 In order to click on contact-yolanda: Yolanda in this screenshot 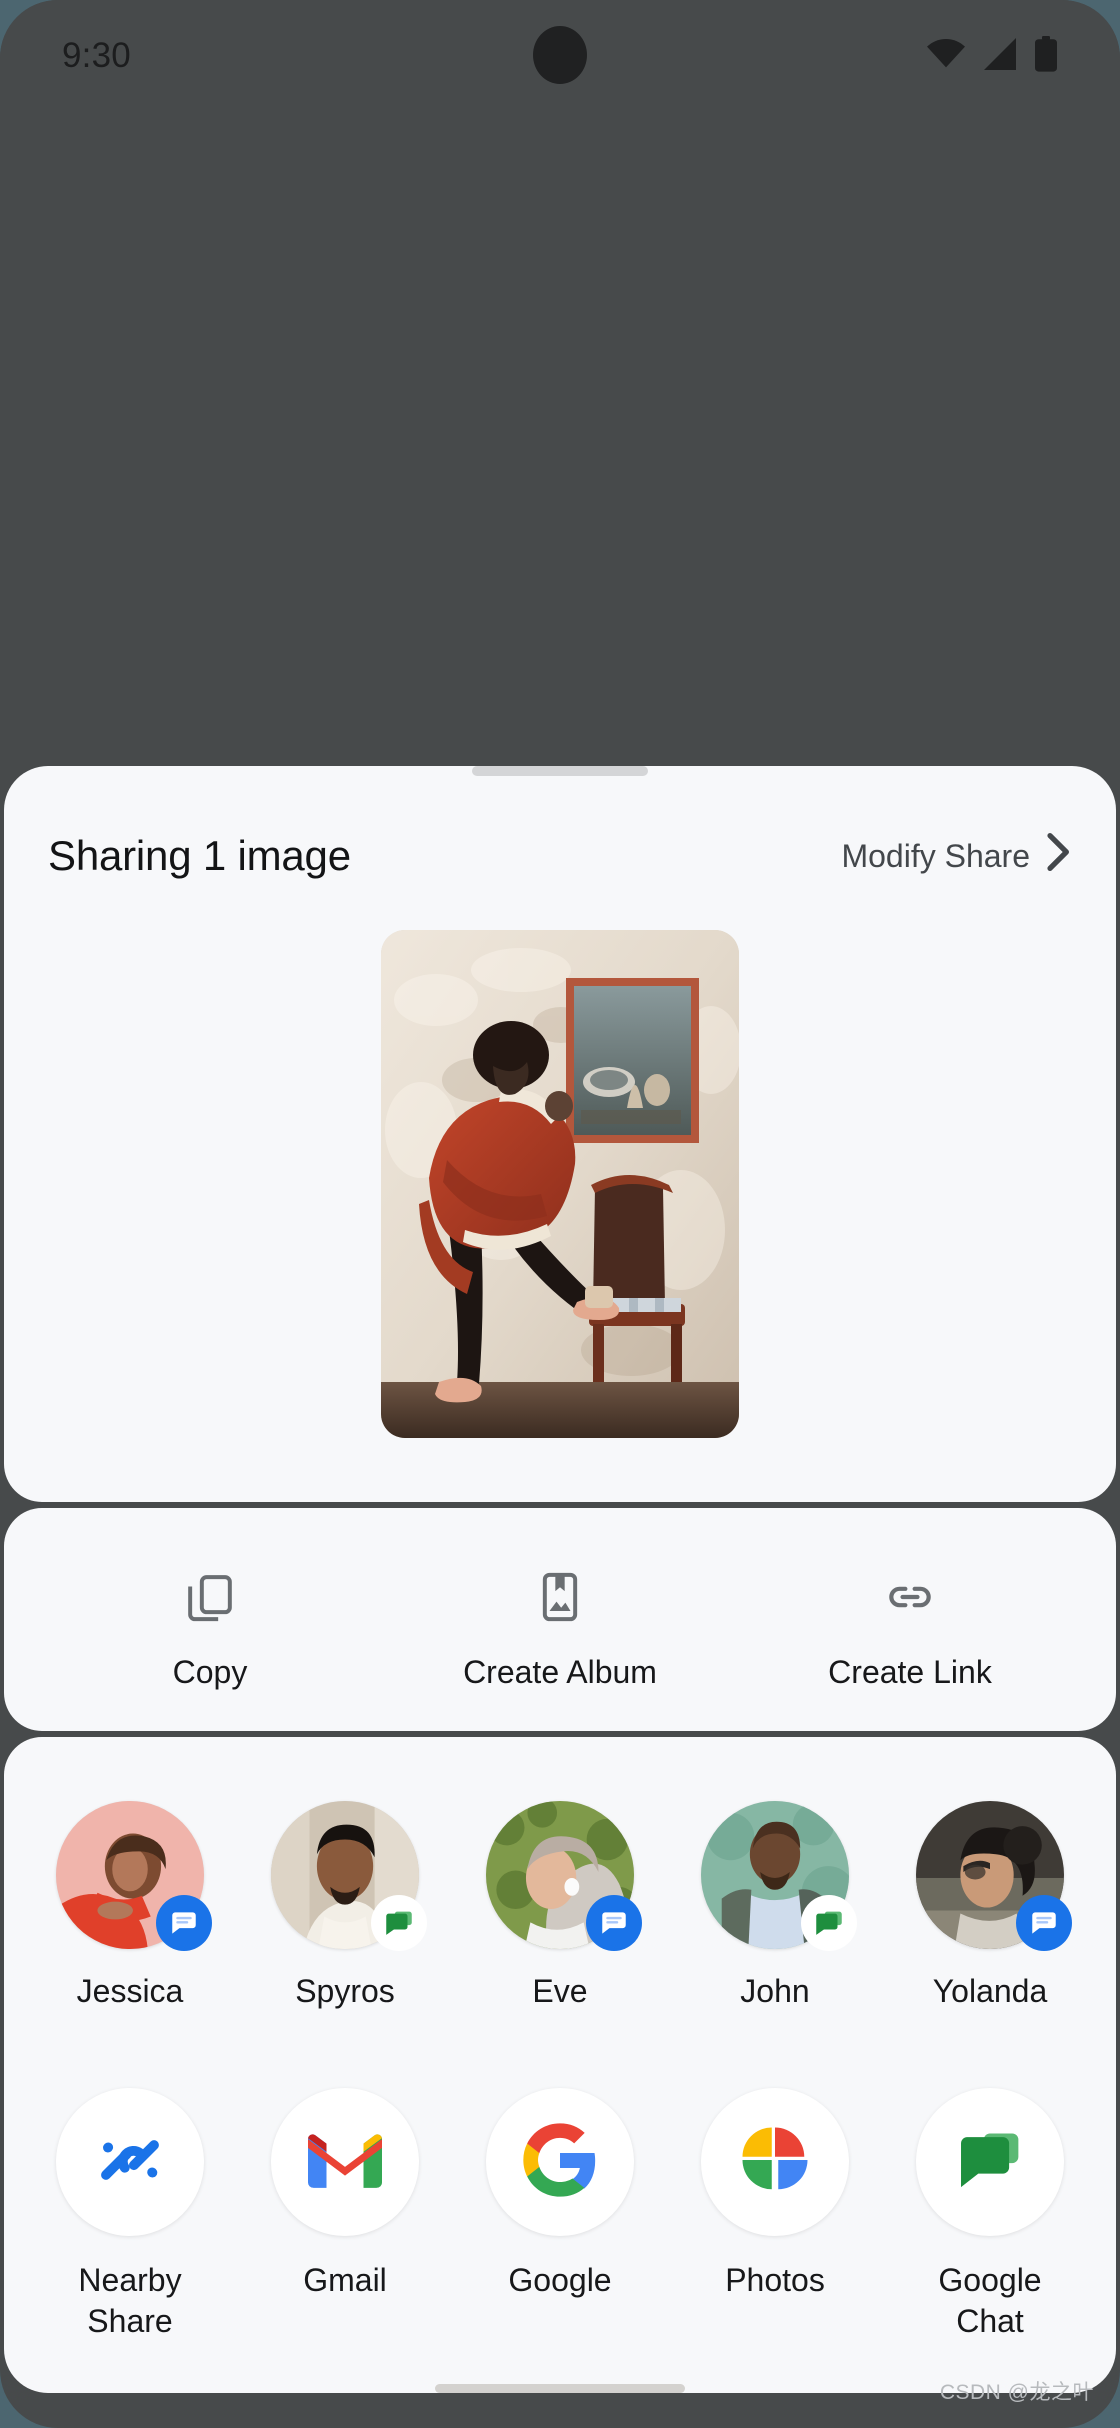, I will do `click(990, 1905)`.